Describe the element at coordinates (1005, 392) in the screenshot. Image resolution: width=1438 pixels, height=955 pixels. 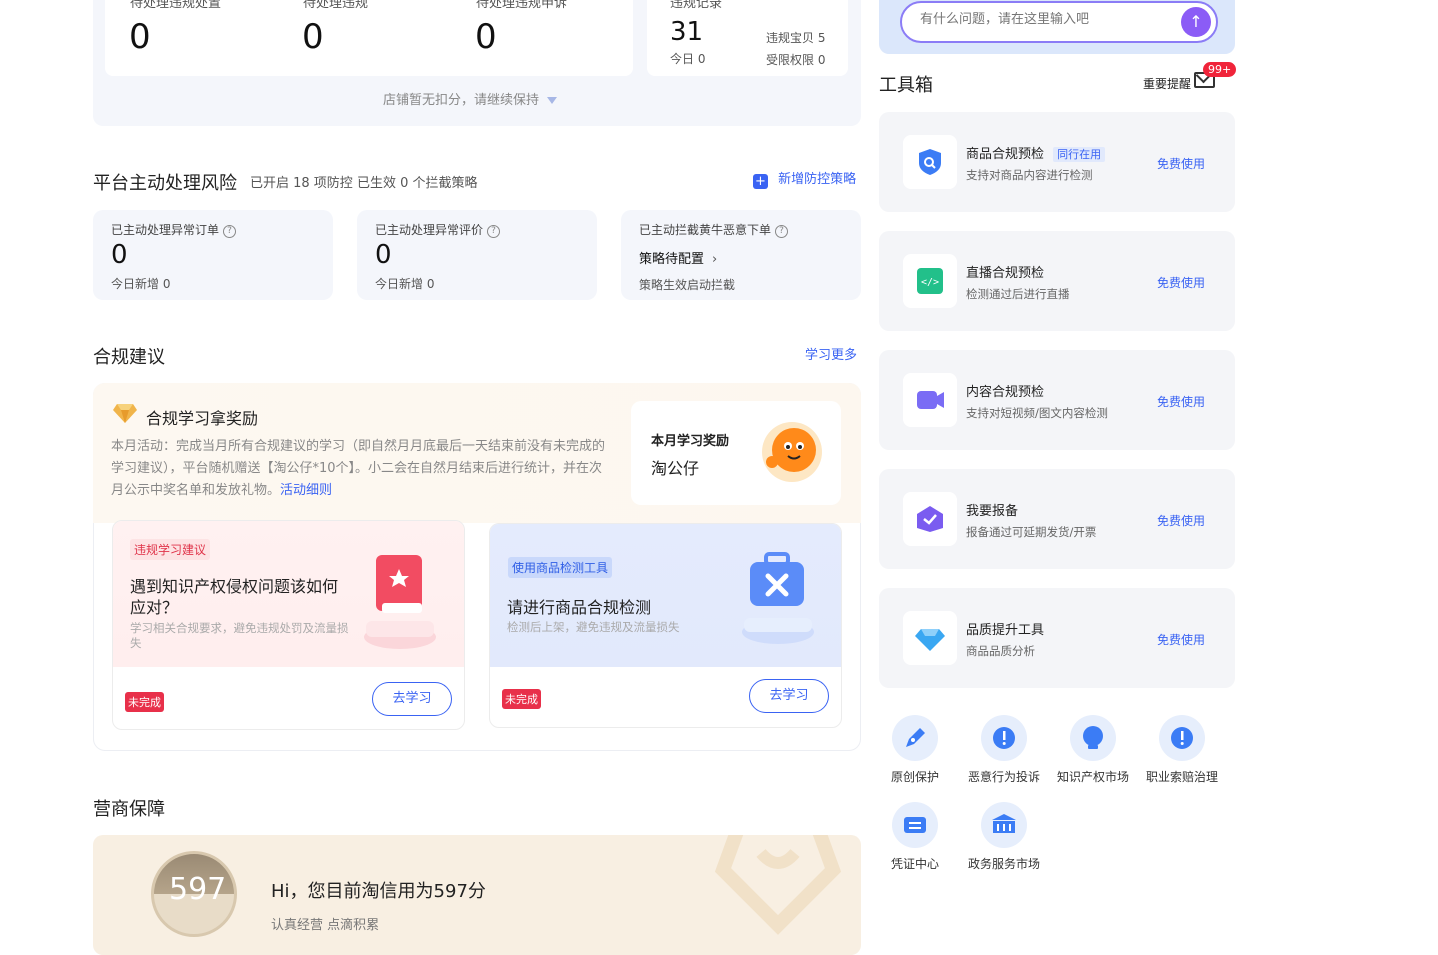
I see `tool-title: 内容合规预检` at that location.